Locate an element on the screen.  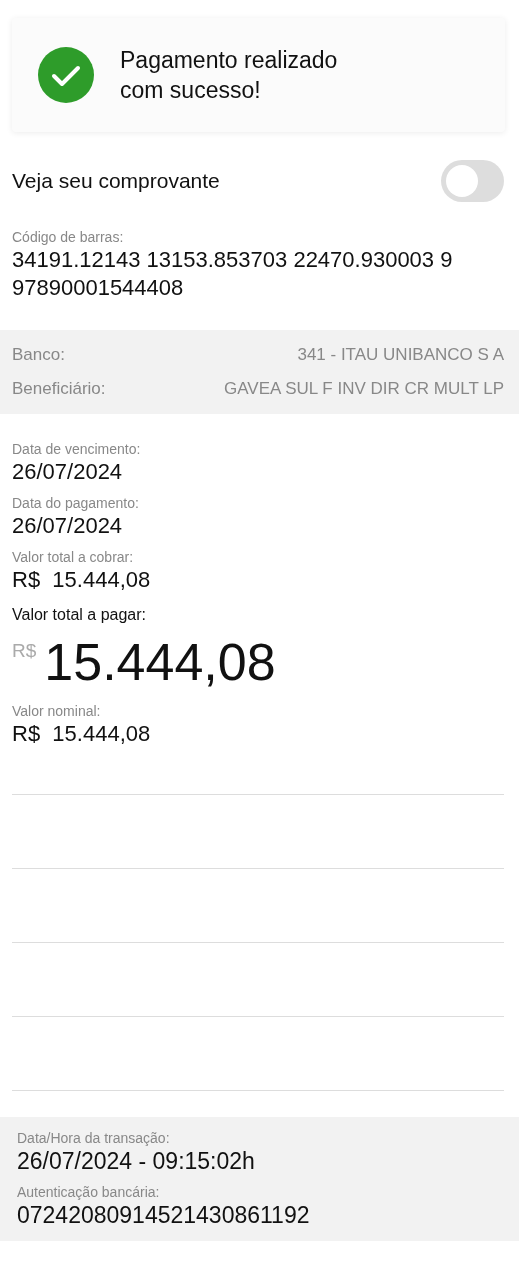
field-label: Valor total a cobrar: is located at coordinates (73, 557).